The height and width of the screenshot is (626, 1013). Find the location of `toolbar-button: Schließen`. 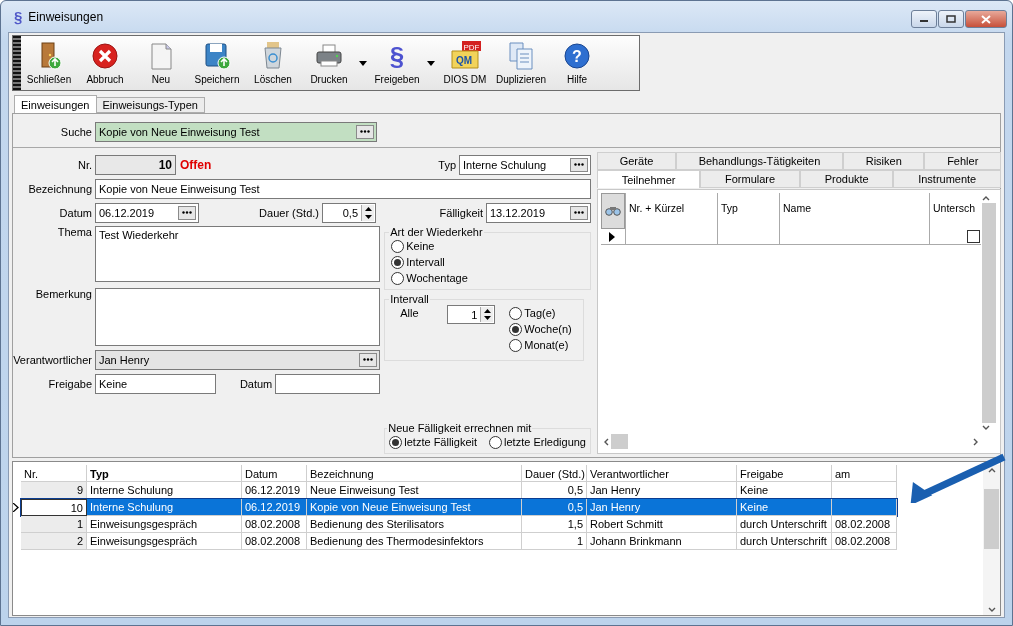

toolbar-button: Schließen is located at coordinates (49, 63).